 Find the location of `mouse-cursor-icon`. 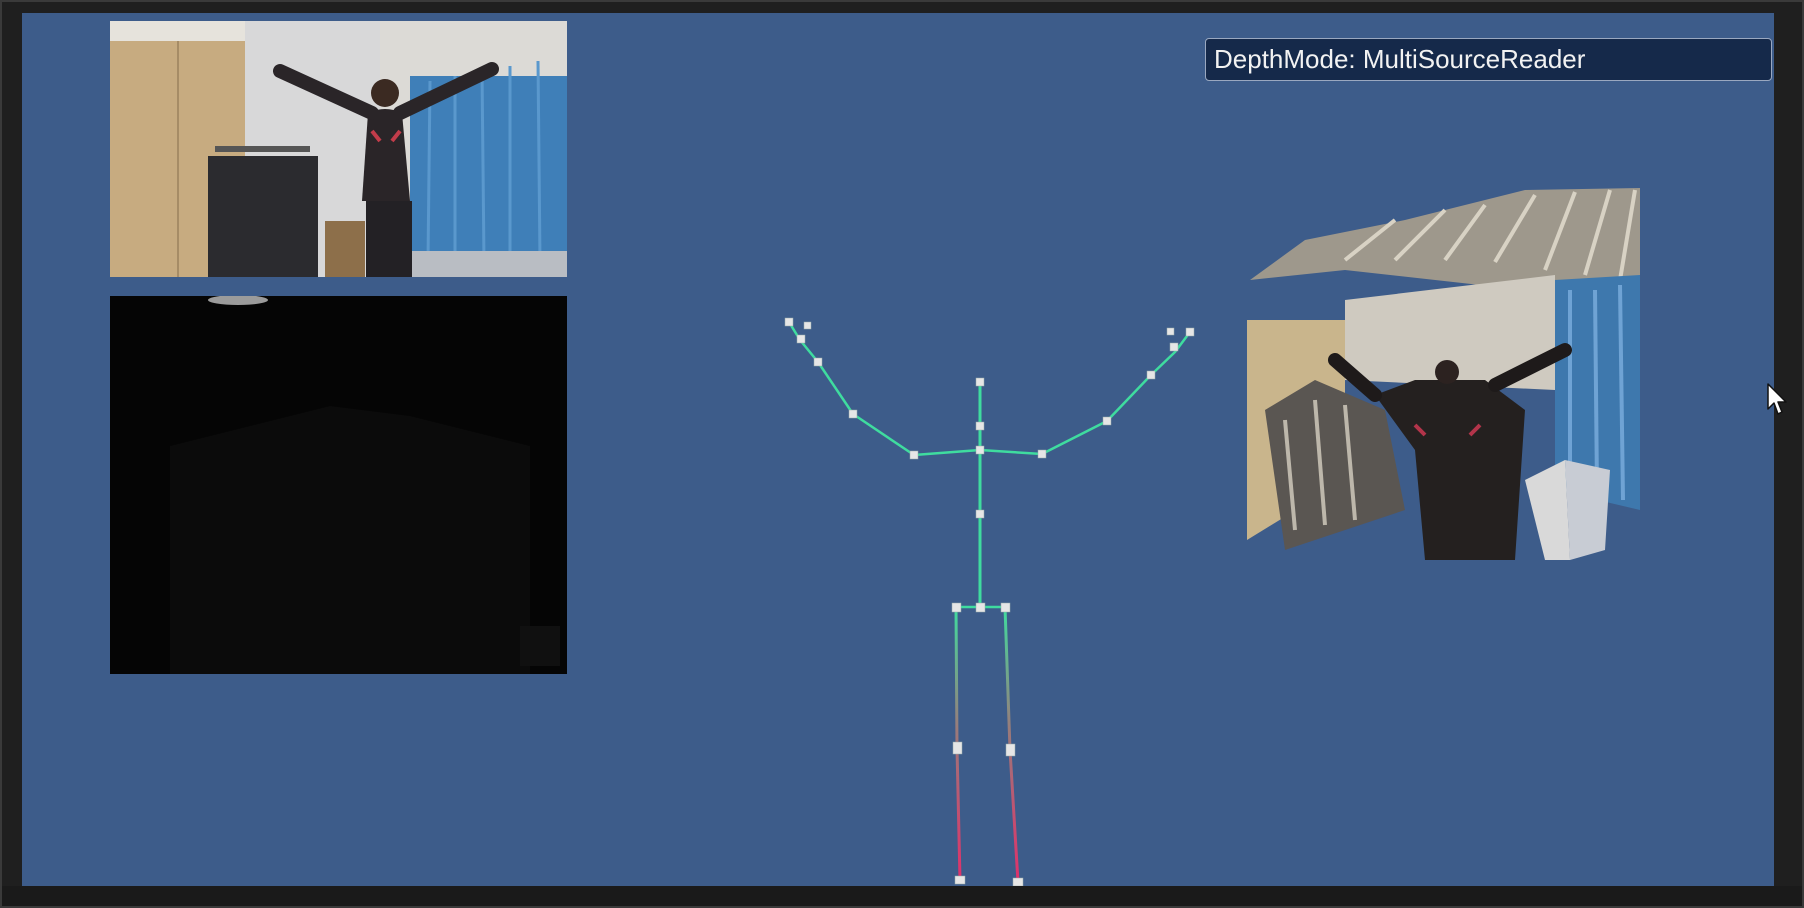

mouse-cursor-icon is located at coordinates (1777, 399).